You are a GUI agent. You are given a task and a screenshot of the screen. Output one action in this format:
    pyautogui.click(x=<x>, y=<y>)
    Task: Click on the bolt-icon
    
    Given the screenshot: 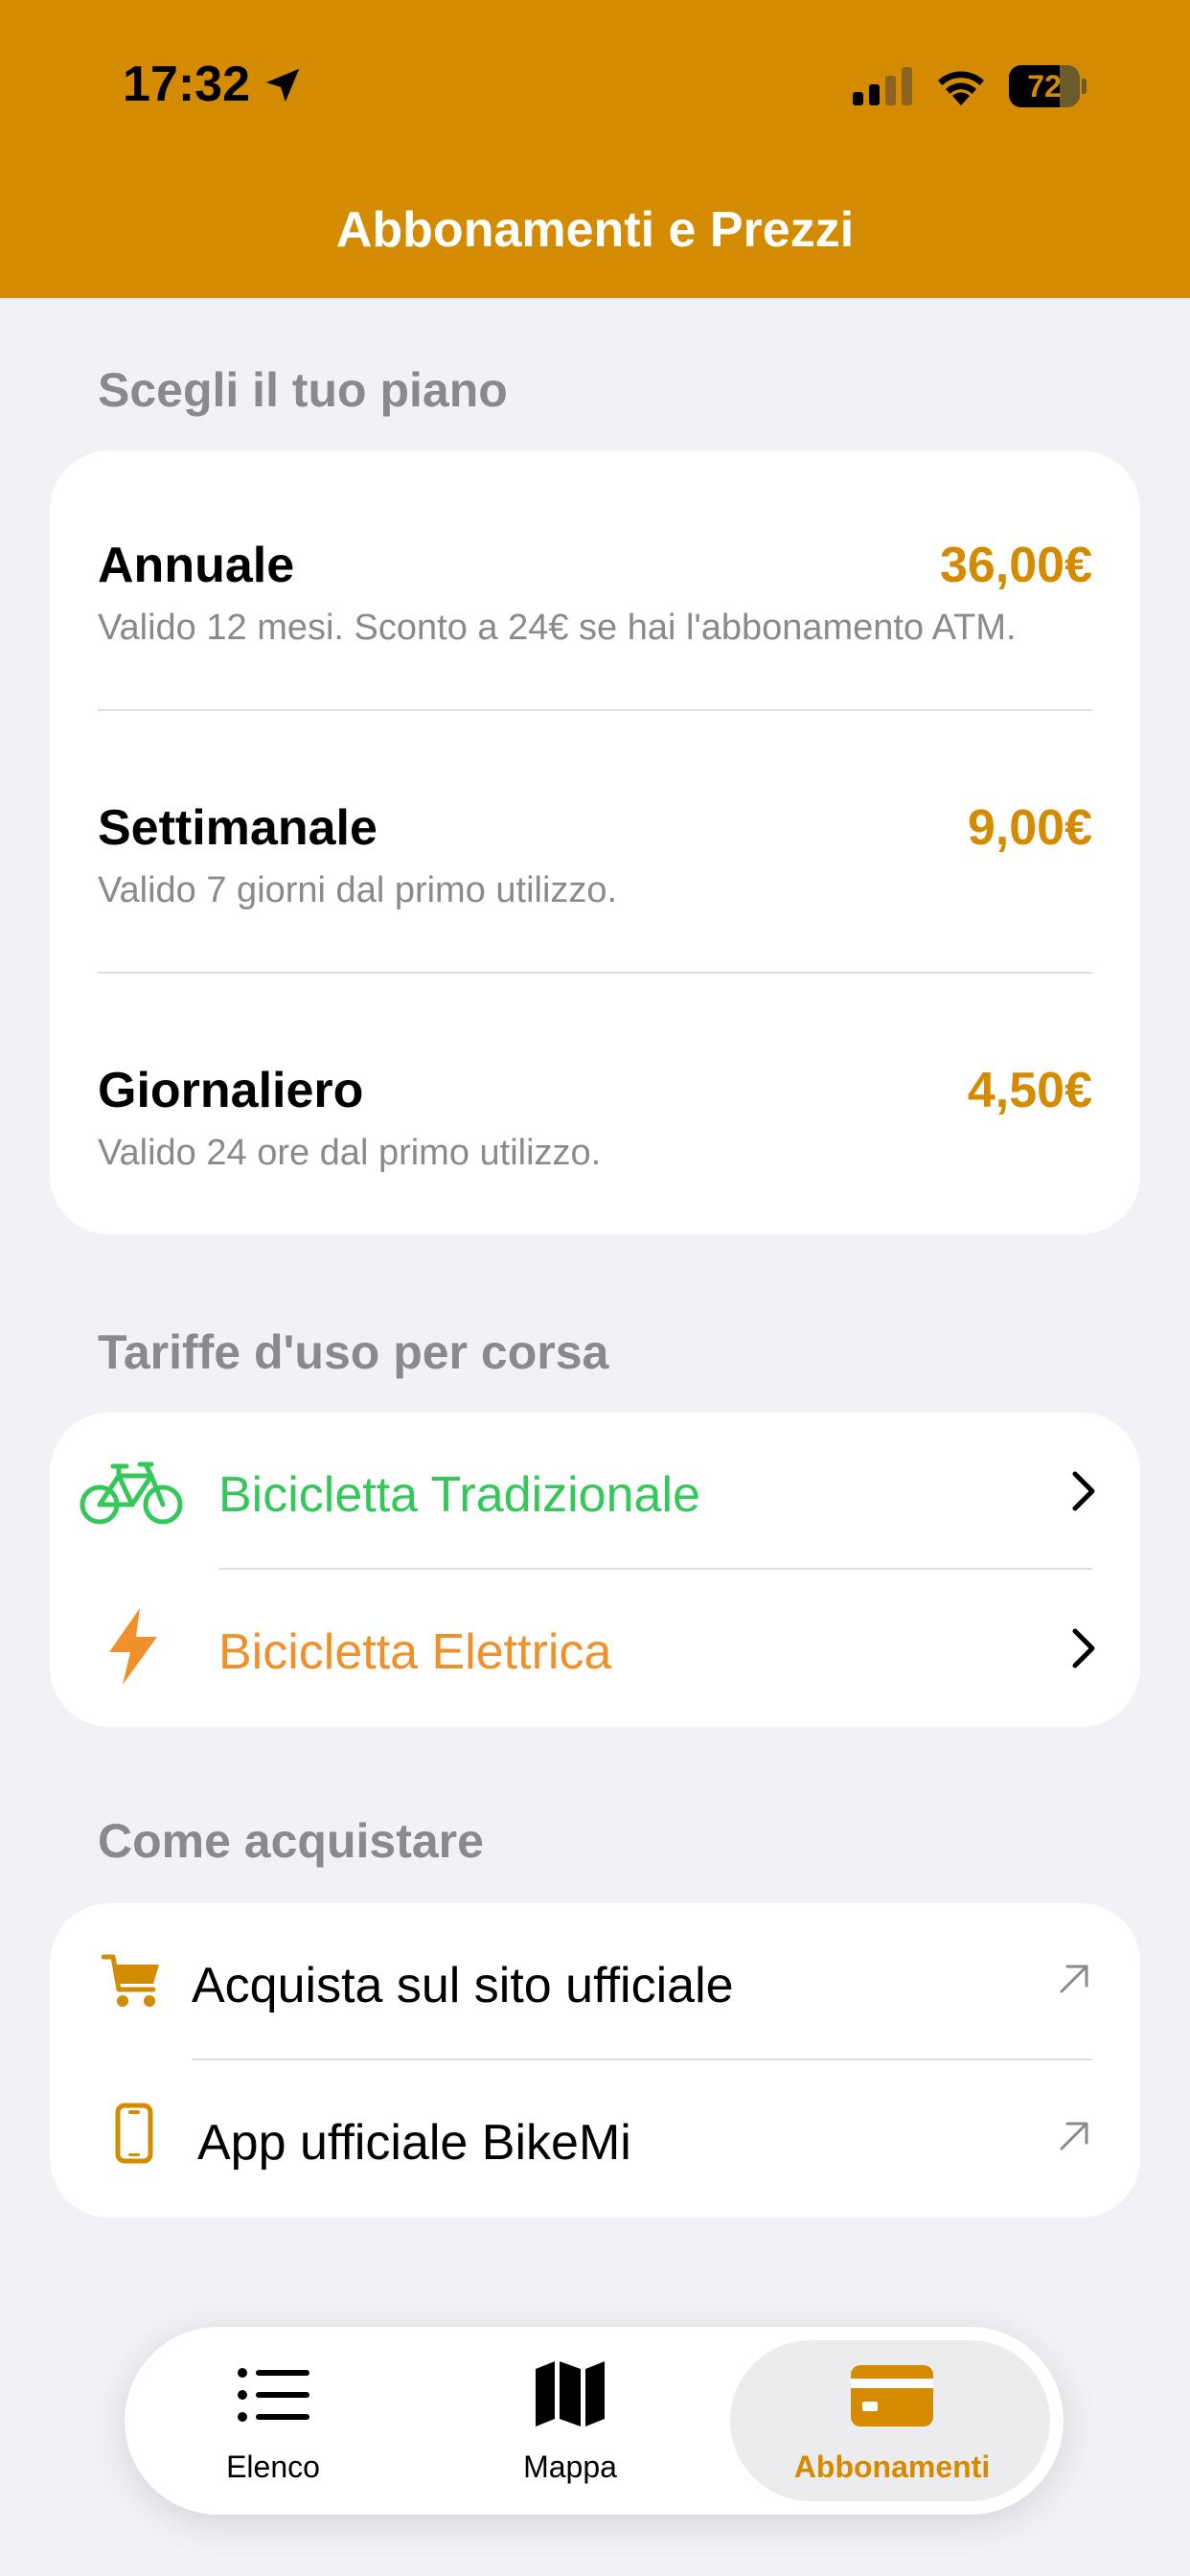 What is the action you would take?
    pyautogui.click(x=133, y=1646)
    